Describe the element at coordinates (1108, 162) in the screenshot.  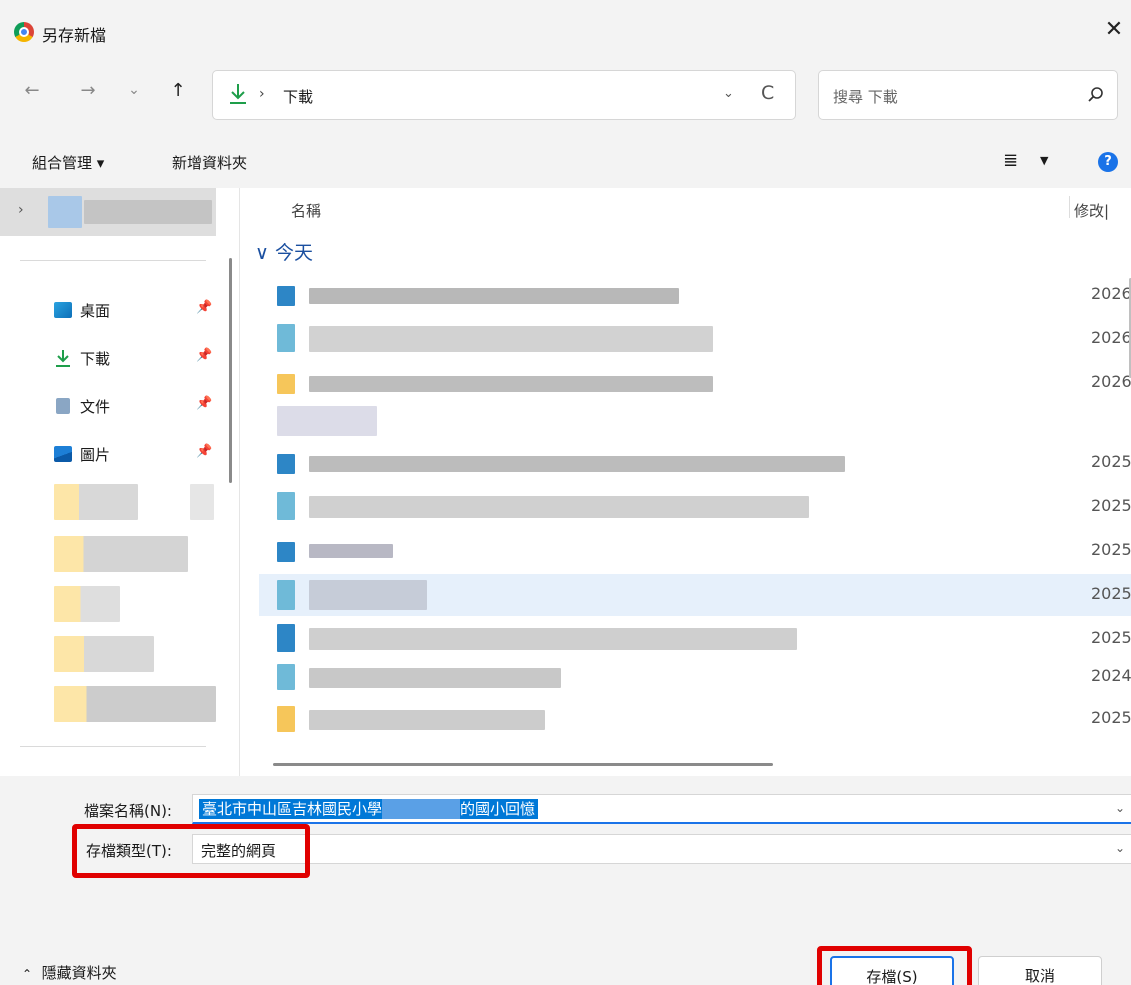
I see `help-icon: ?` at that location.